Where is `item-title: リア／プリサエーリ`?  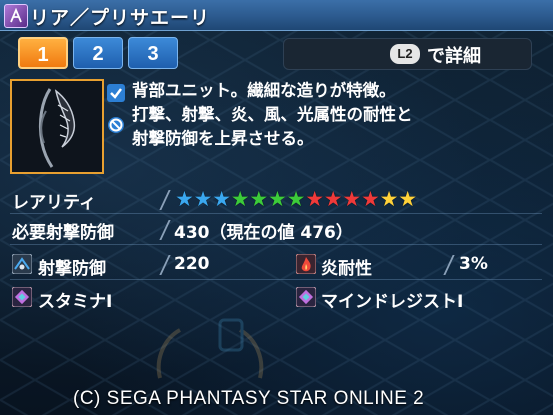
item-title: リア／プリサエーリ is located at coordinates (120, 18).